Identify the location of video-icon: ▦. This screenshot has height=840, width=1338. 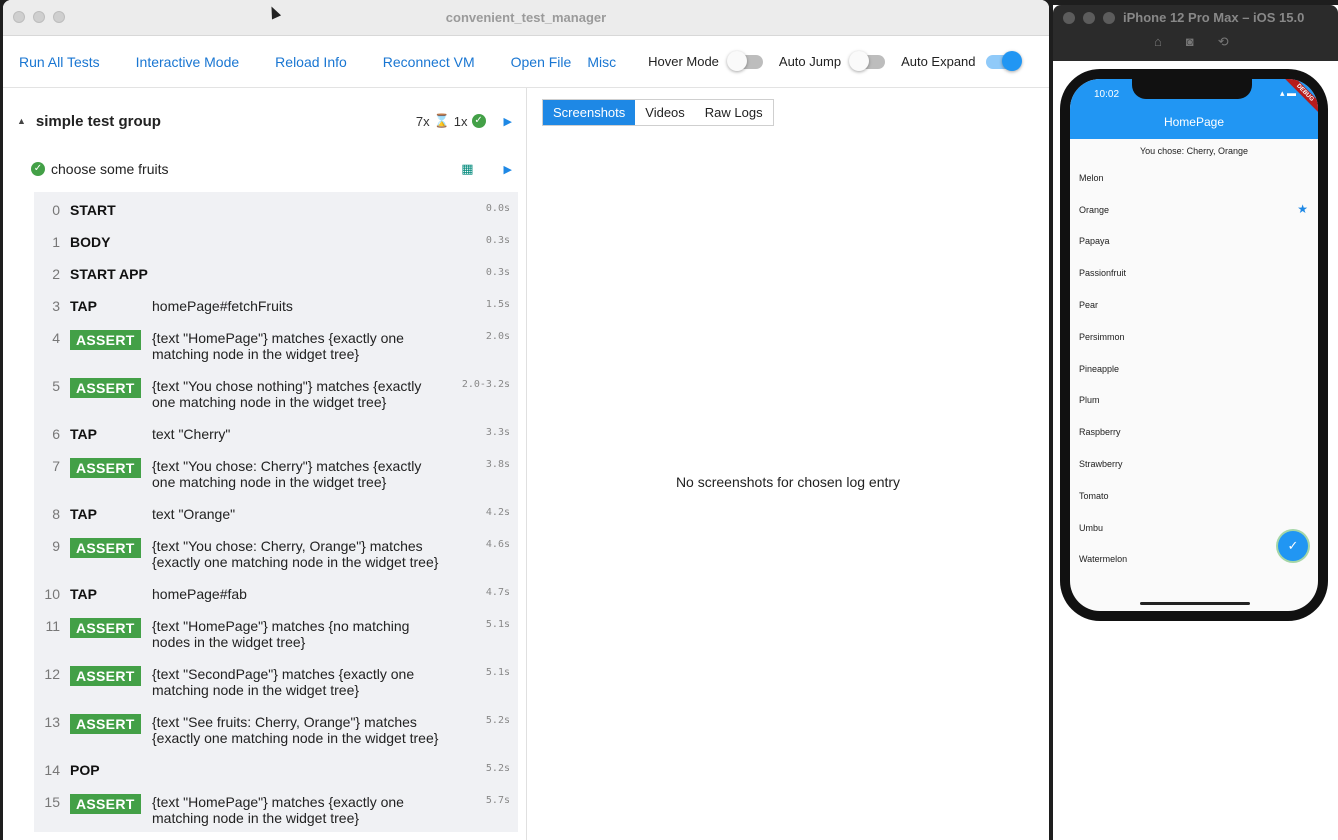
(467, 169).